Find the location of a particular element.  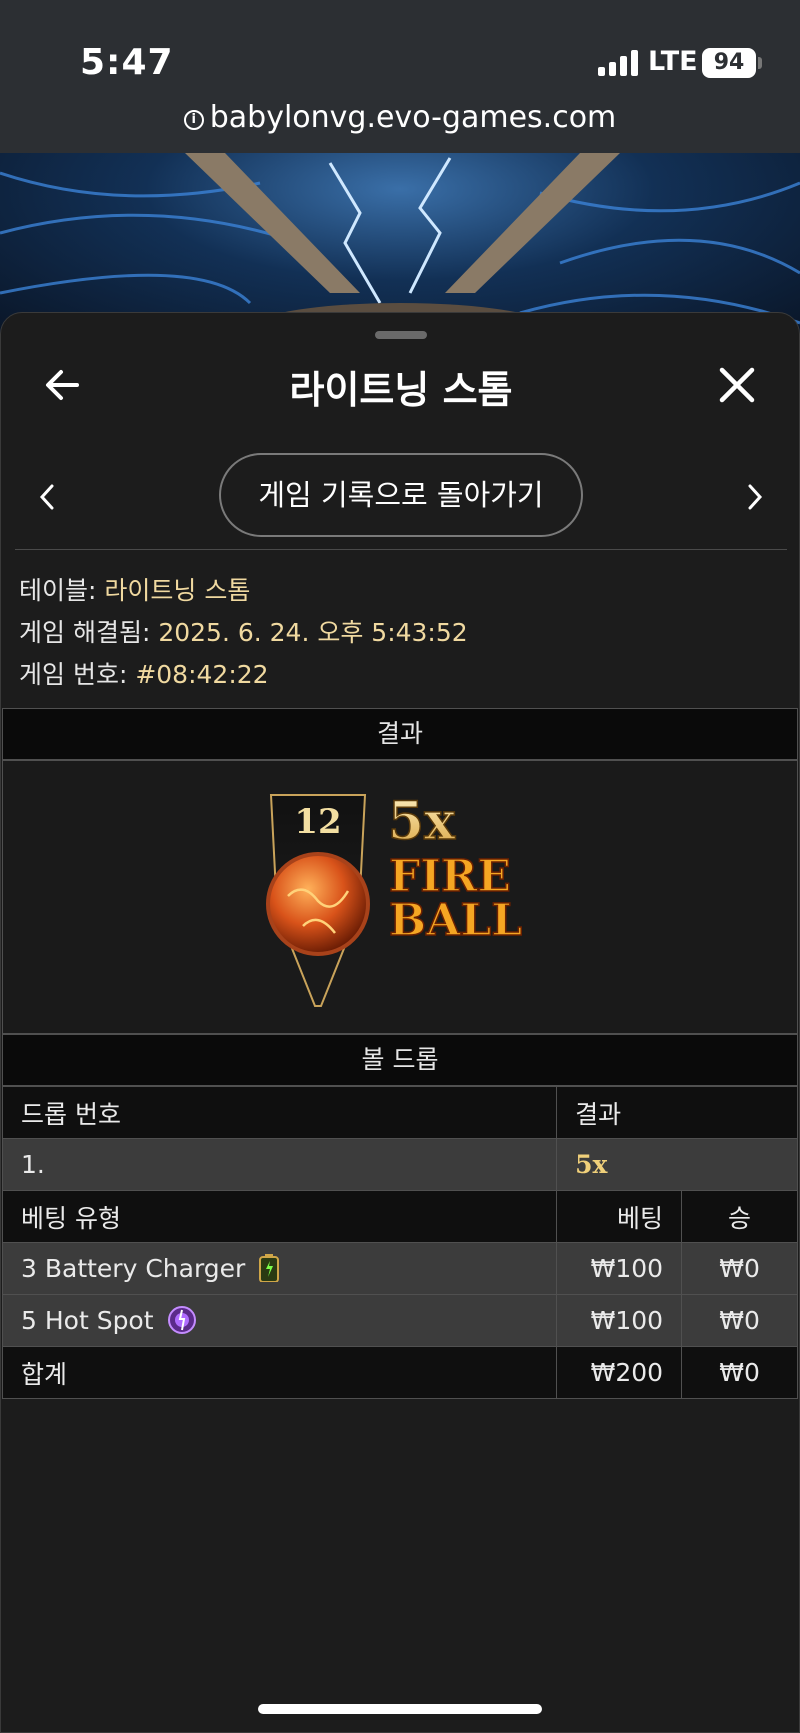

col-drop-number: 드롭 번호 is located at coordinates (279, 1112).